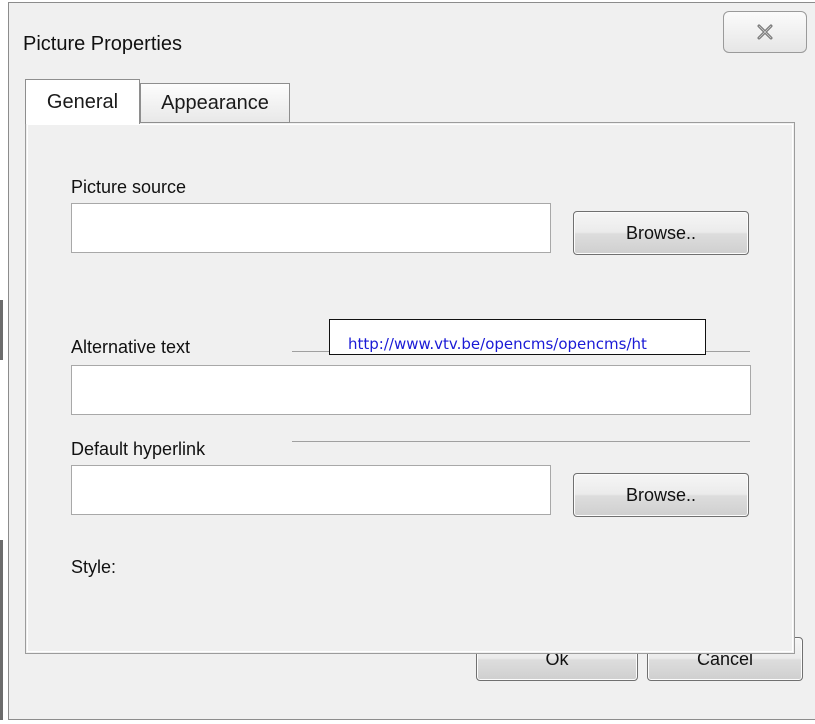 This screenshot has width=815, height=724. Describe the element at coordinates (129, 187) in the screenshot. I see `picture-source-label: Picture source` at that location.